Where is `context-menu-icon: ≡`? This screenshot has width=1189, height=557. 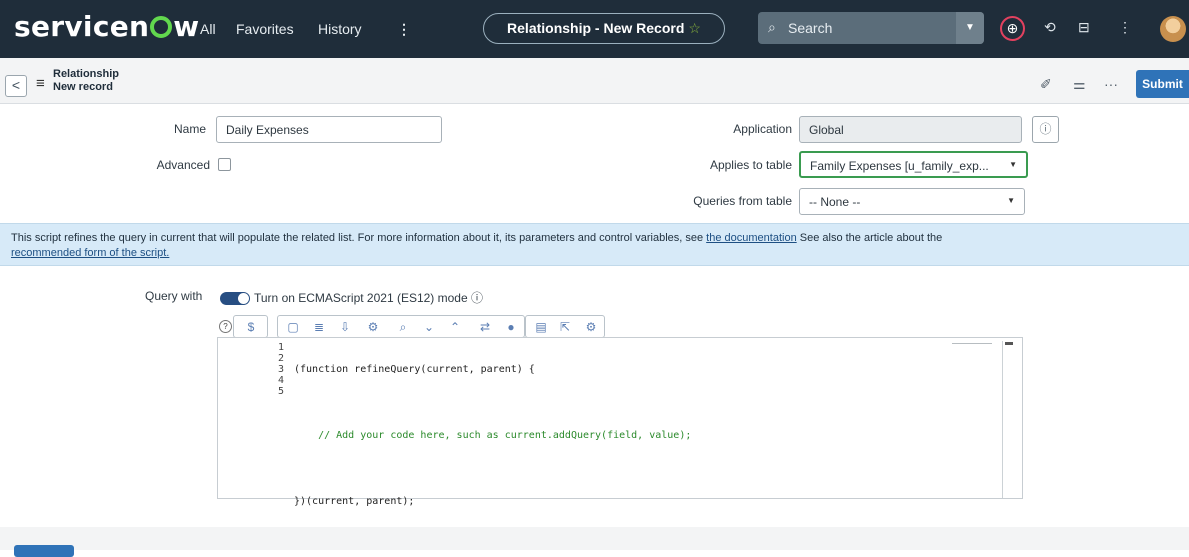 context-menu-icon: ≡ is located at coordinates (40, 83).